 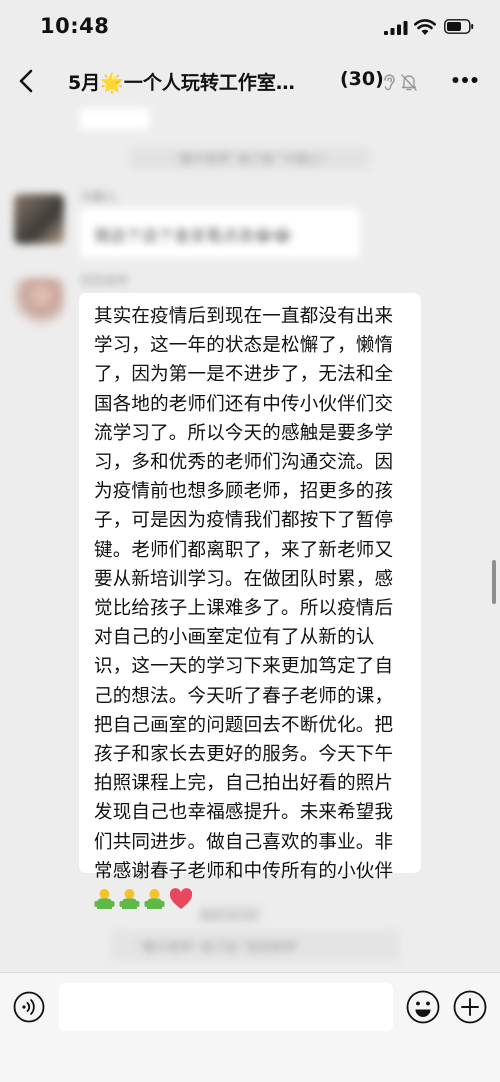 What do you see at coordinates (27, 81) in the screenshot?
I see `back-icon` at bounding box center [27, 81].